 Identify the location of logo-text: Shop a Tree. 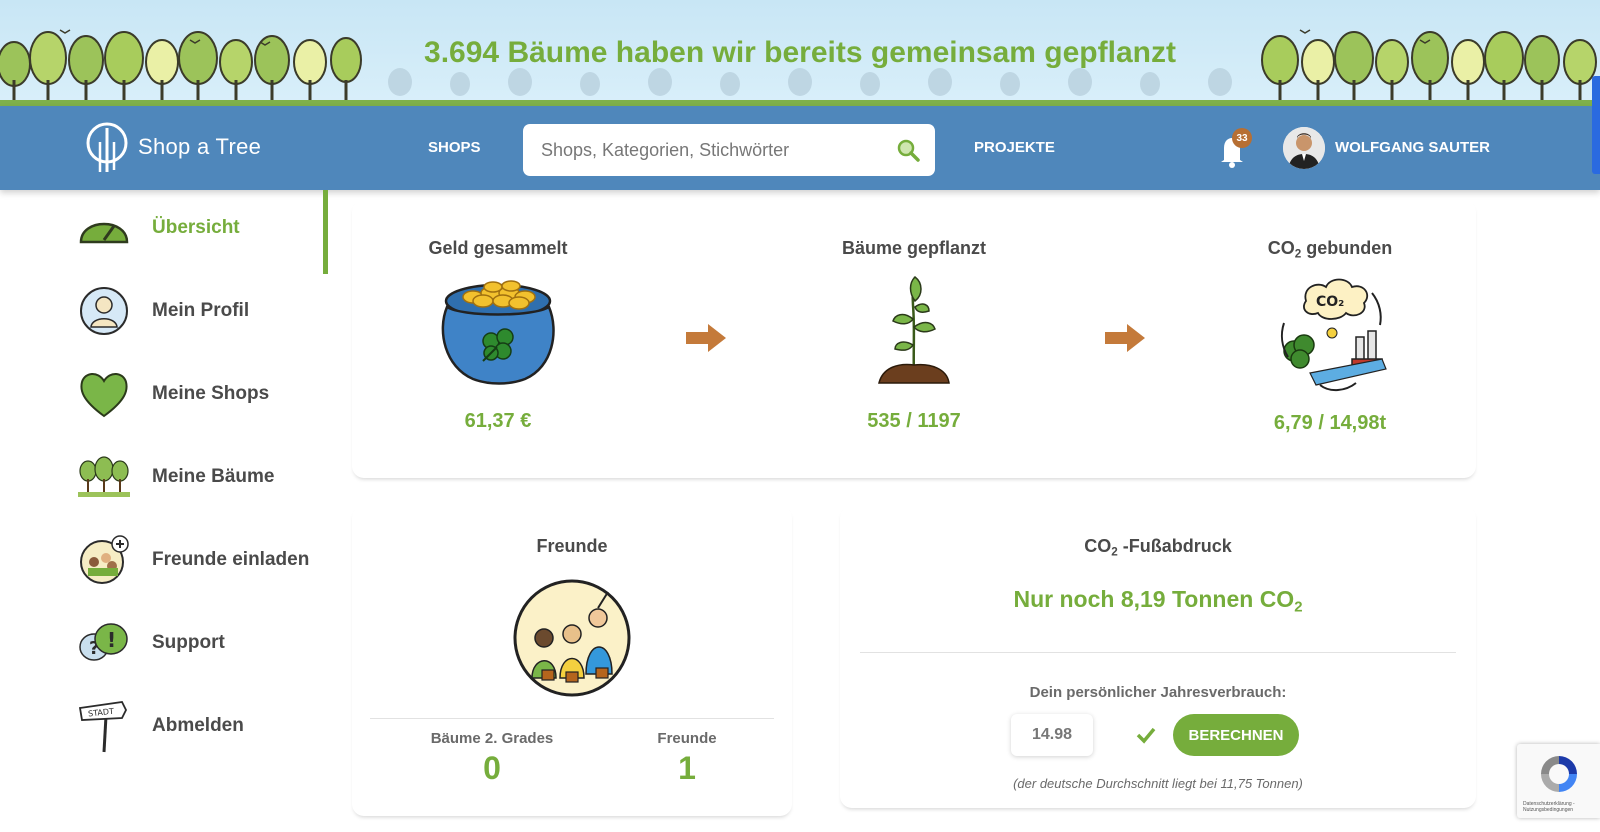
(200, 146).